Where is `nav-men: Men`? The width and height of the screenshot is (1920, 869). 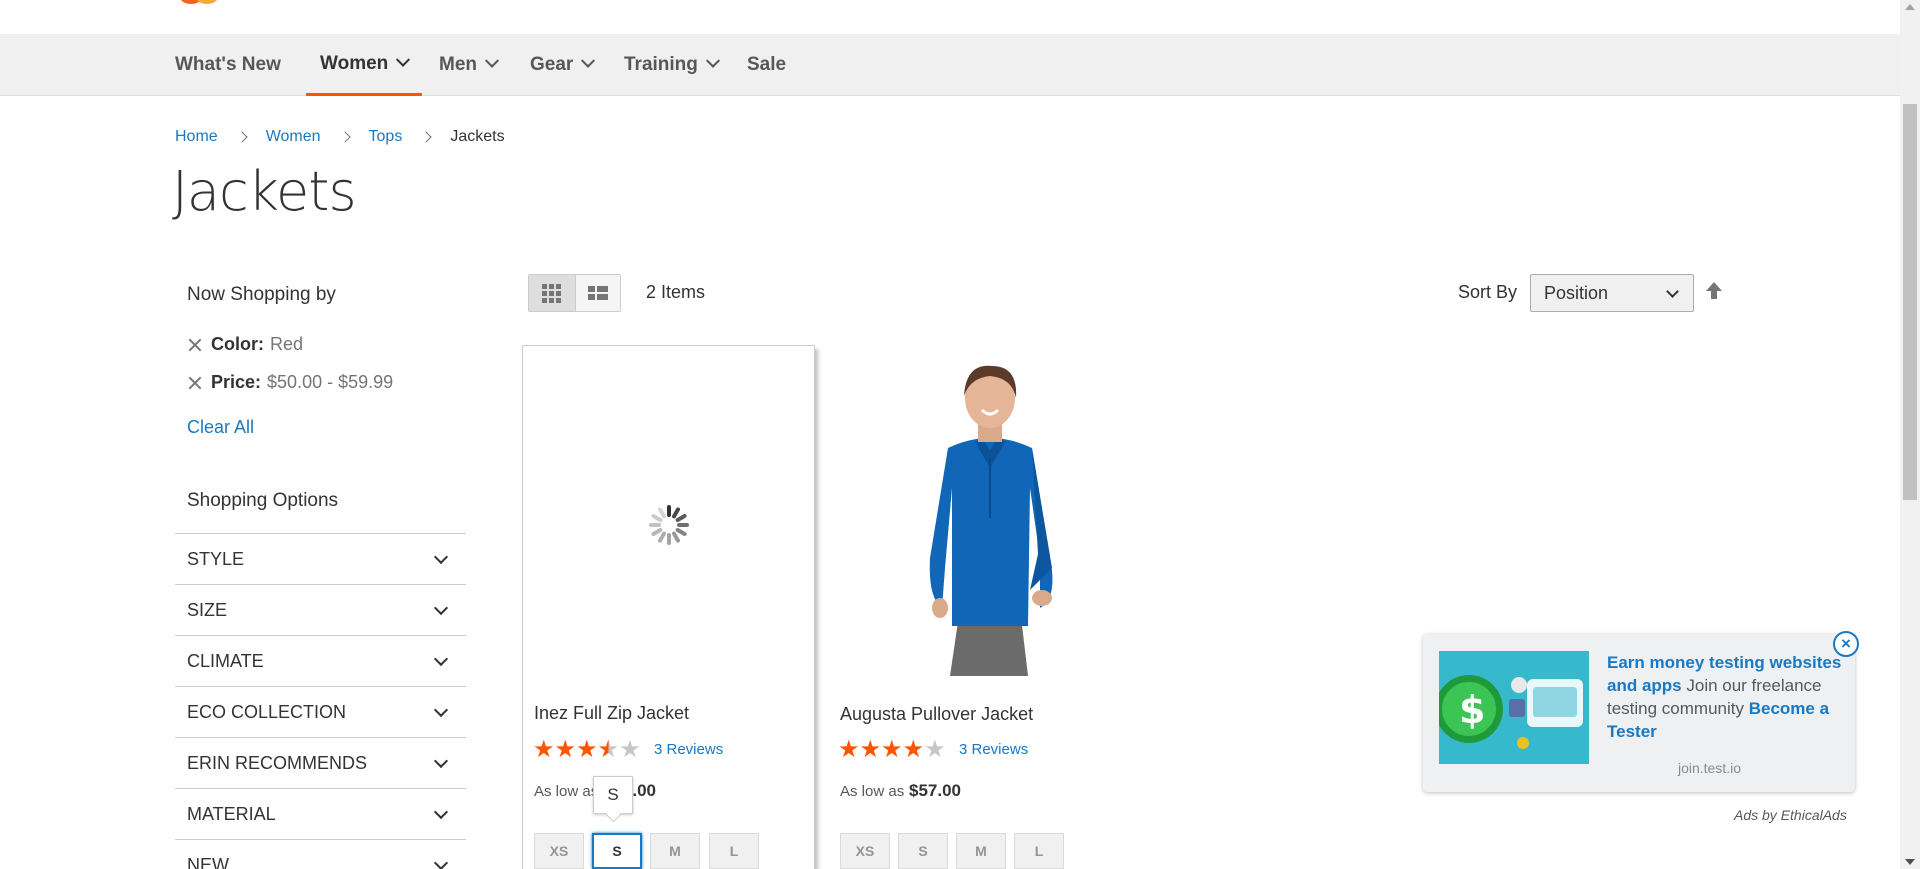
nav-men: Men is located at coordinates (469, 65).